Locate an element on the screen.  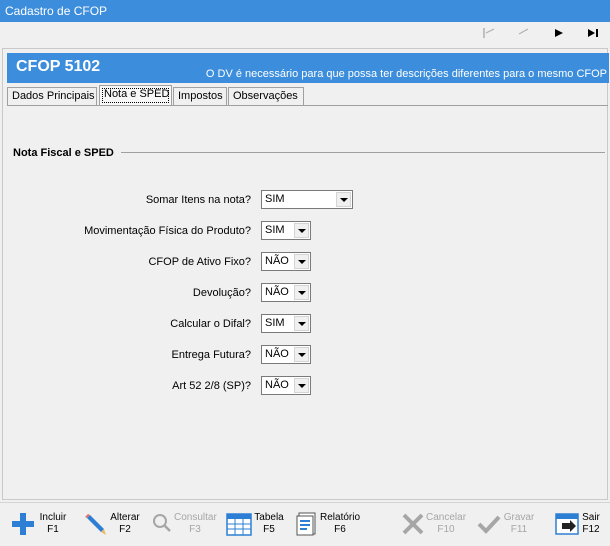
entrega-futura-value: NÃO is located at coordinates (277, 354).